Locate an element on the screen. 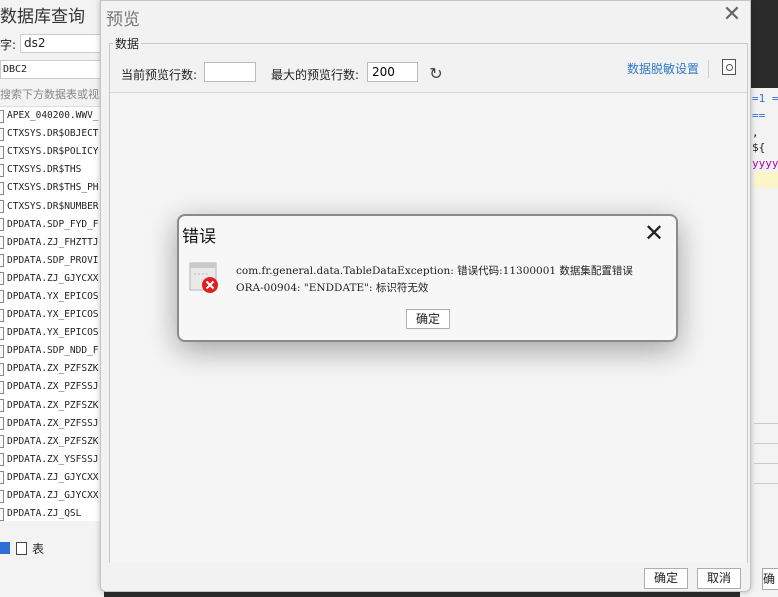  table-list-item: APEX_040200.WWV_ is located at coordinates (52, 116).